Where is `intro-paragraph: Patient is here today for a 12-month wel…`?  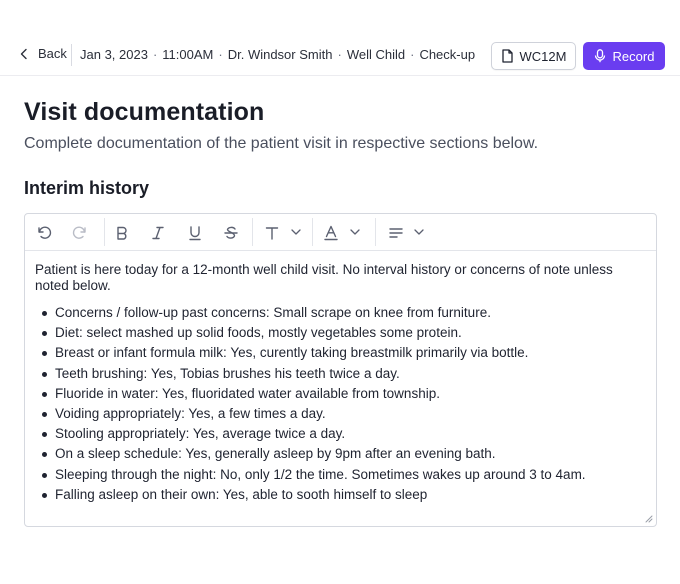
intro-paragraph: Patient is here today for a 12-month wel… is located at coordinates (324, 277).